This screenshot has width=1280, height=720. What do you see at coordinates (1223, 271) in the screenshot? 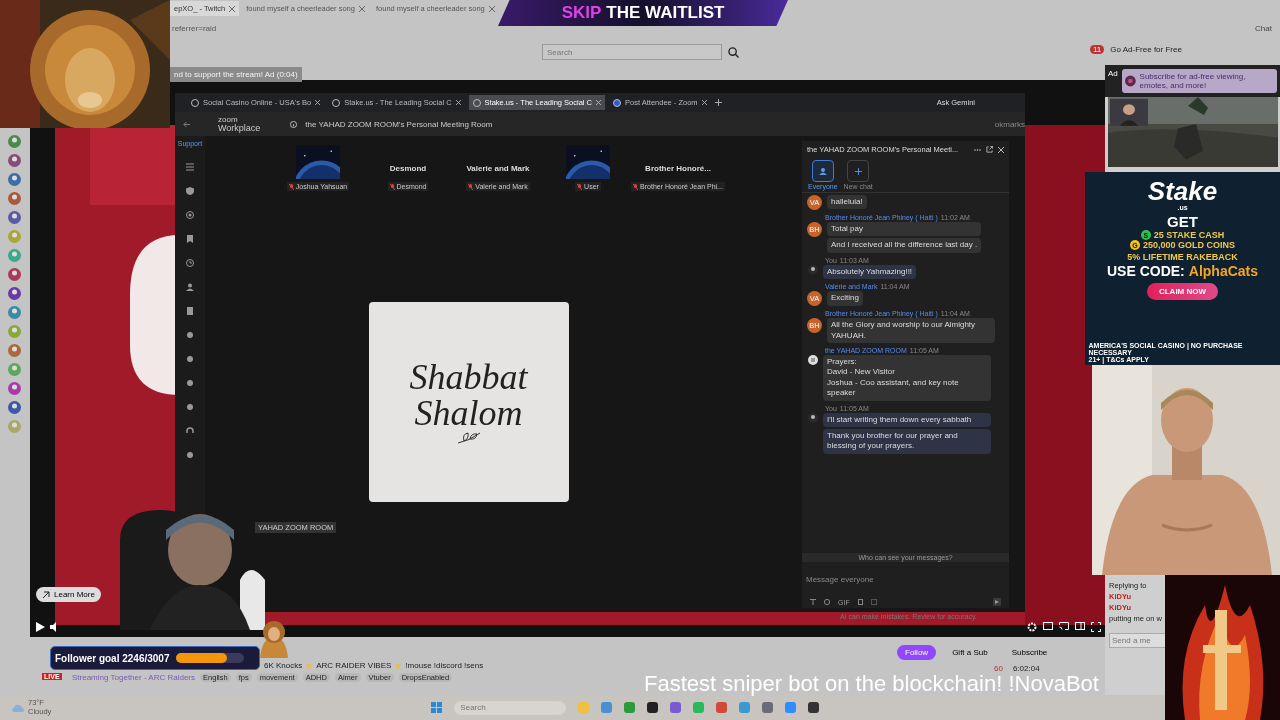
I see `promo-code: AlphaCats` at bounding box center [1223, 271].